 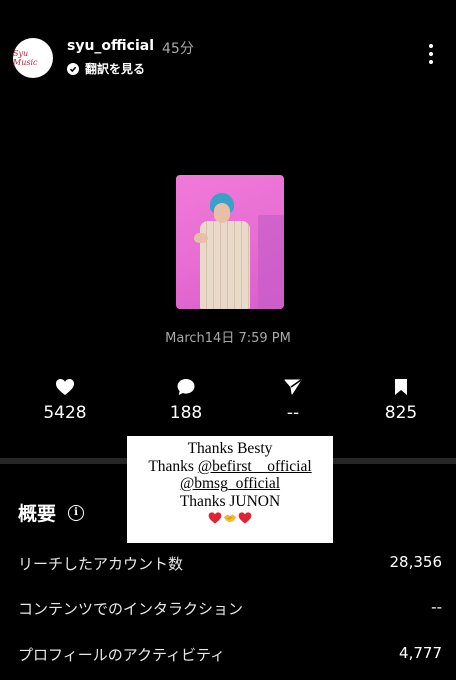 I want to click on overview-header: 概要 i, so click(x=51, y=512).